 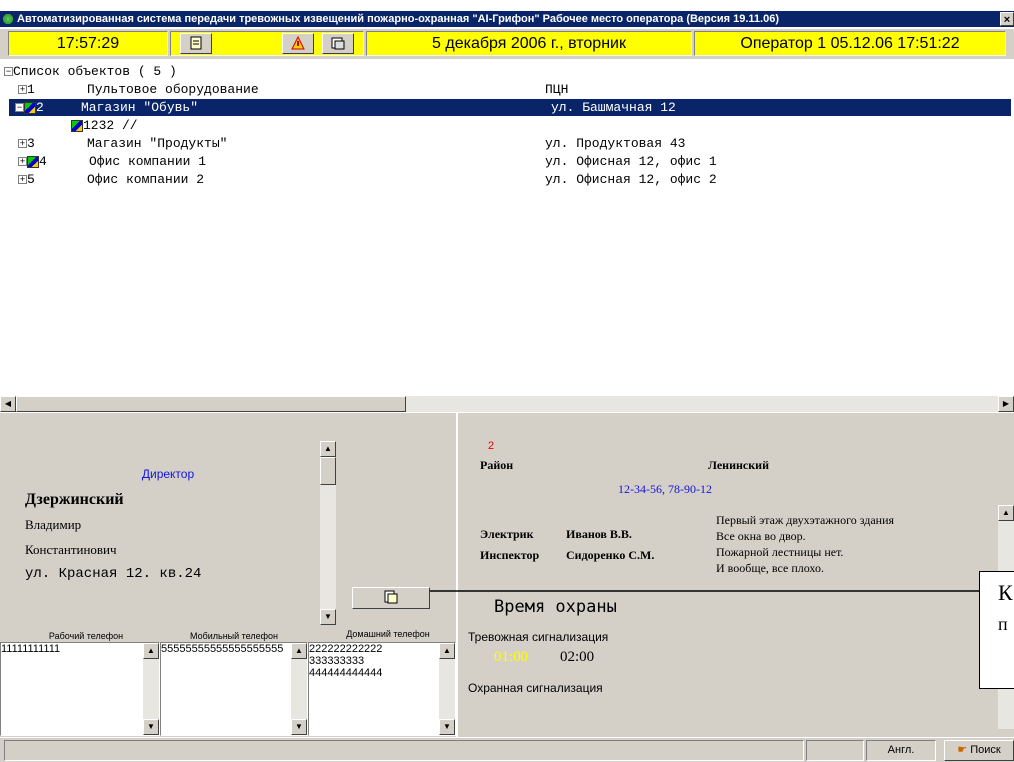 I want to click on scroll-left-icon: ◀, so click(x=8, y=404).